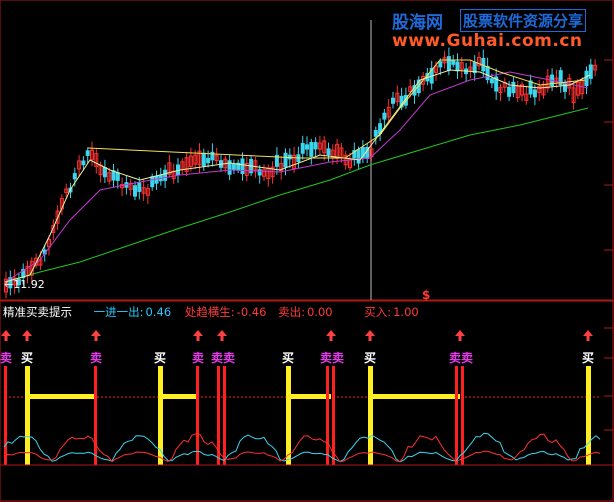 The image size is (614, 502). What do you see at coordinates (302, 448) in the screenshot?
I see `oscillator-red-line` at bounding box center [302, 448].